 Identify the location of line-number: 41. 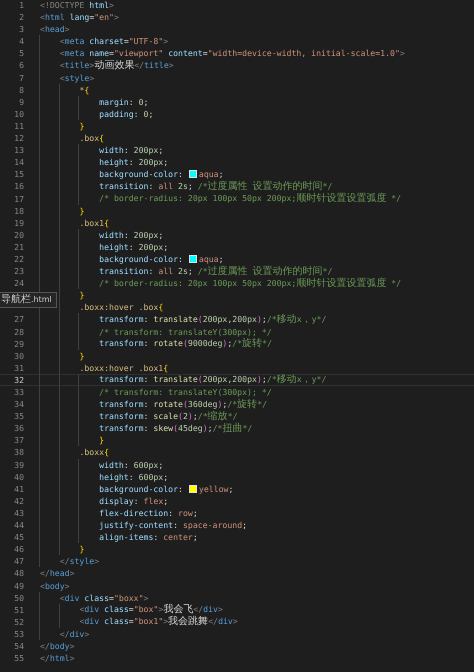
(19, 488).